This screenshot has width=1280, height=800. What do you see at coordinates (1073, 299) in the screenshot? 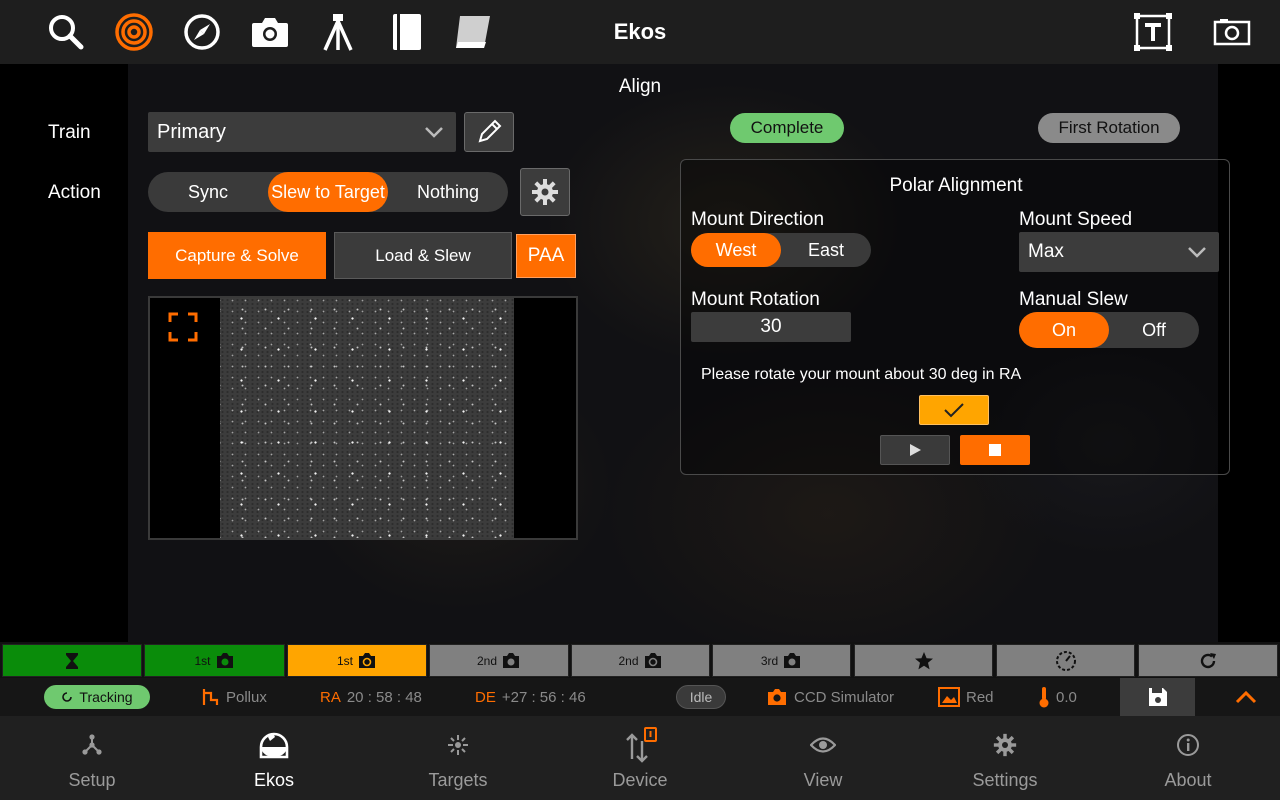
I see `manual-slew-label: Manual Slew` at bounding box center [1073, 299].